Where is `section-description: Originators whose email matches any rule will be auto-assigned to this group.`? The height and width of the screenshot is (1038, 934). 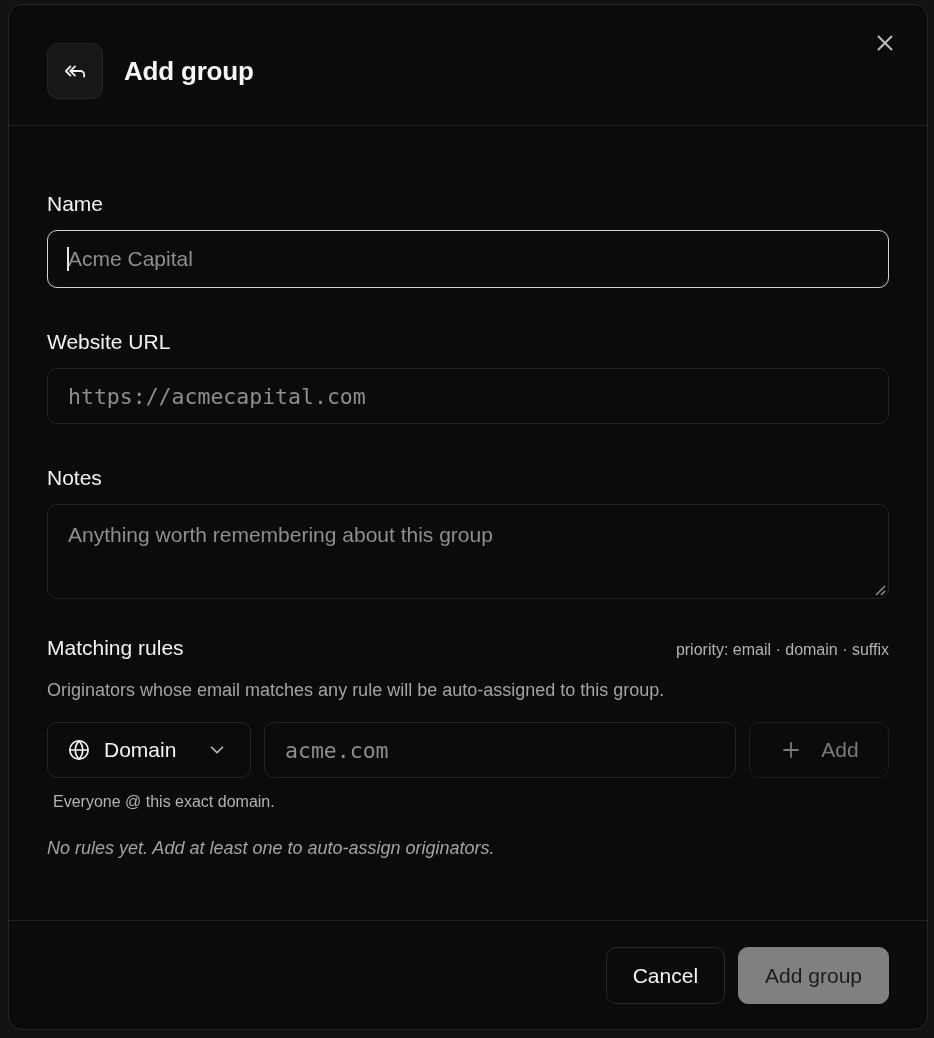
section-description: Originators whose email matches any rule will be auto-assigned to this group. is located at coordinates (356, 690).